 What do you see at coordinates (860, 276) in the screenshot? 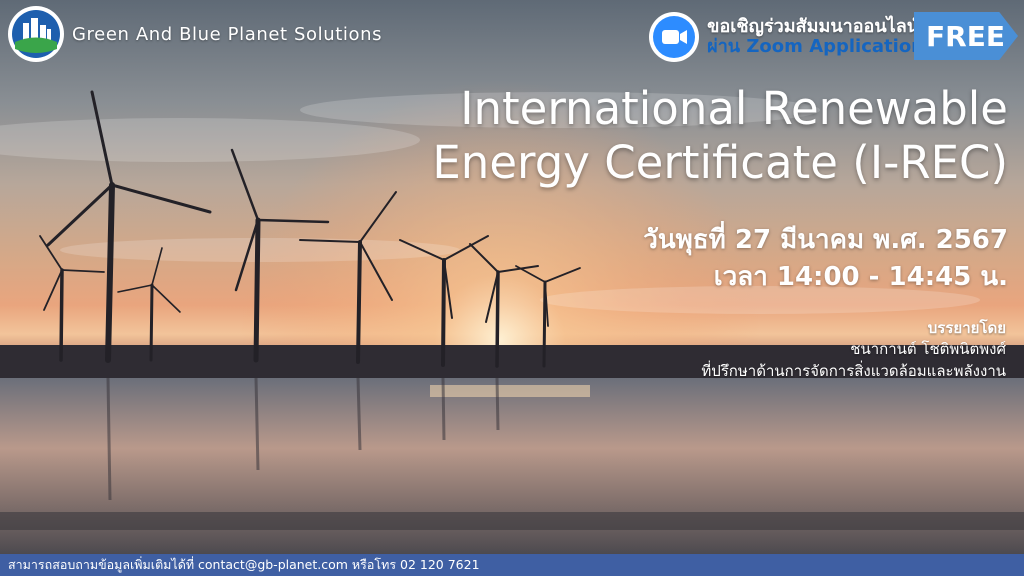
I see `event-time: เวลา 14:00 - 14:45 น.` at bounding box center [860, 276].